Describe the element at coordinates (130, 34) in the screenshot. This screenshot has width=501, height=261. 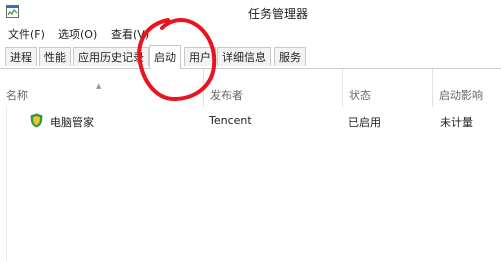
I see `menu-view: 查看(V)` at that location.